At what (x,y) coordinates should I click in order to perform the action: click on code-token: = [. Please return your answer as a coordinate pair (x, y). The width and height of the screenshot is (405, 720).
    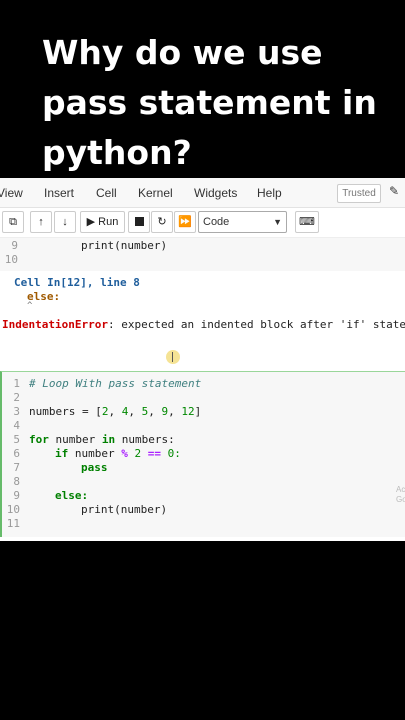
    Looking at the image, I should click on (88, 411).